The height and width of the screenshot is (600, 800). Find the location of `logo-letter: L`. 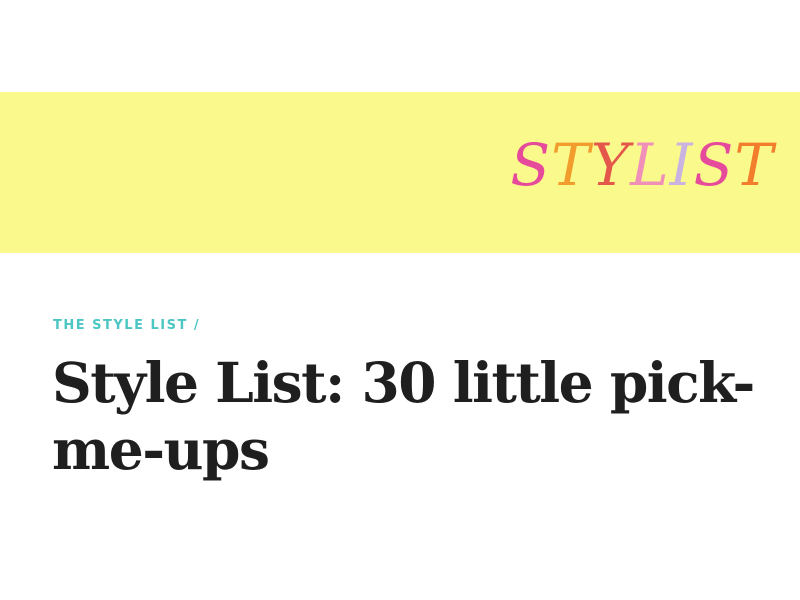

logo-letter: L is located at coordinates (650, 165).